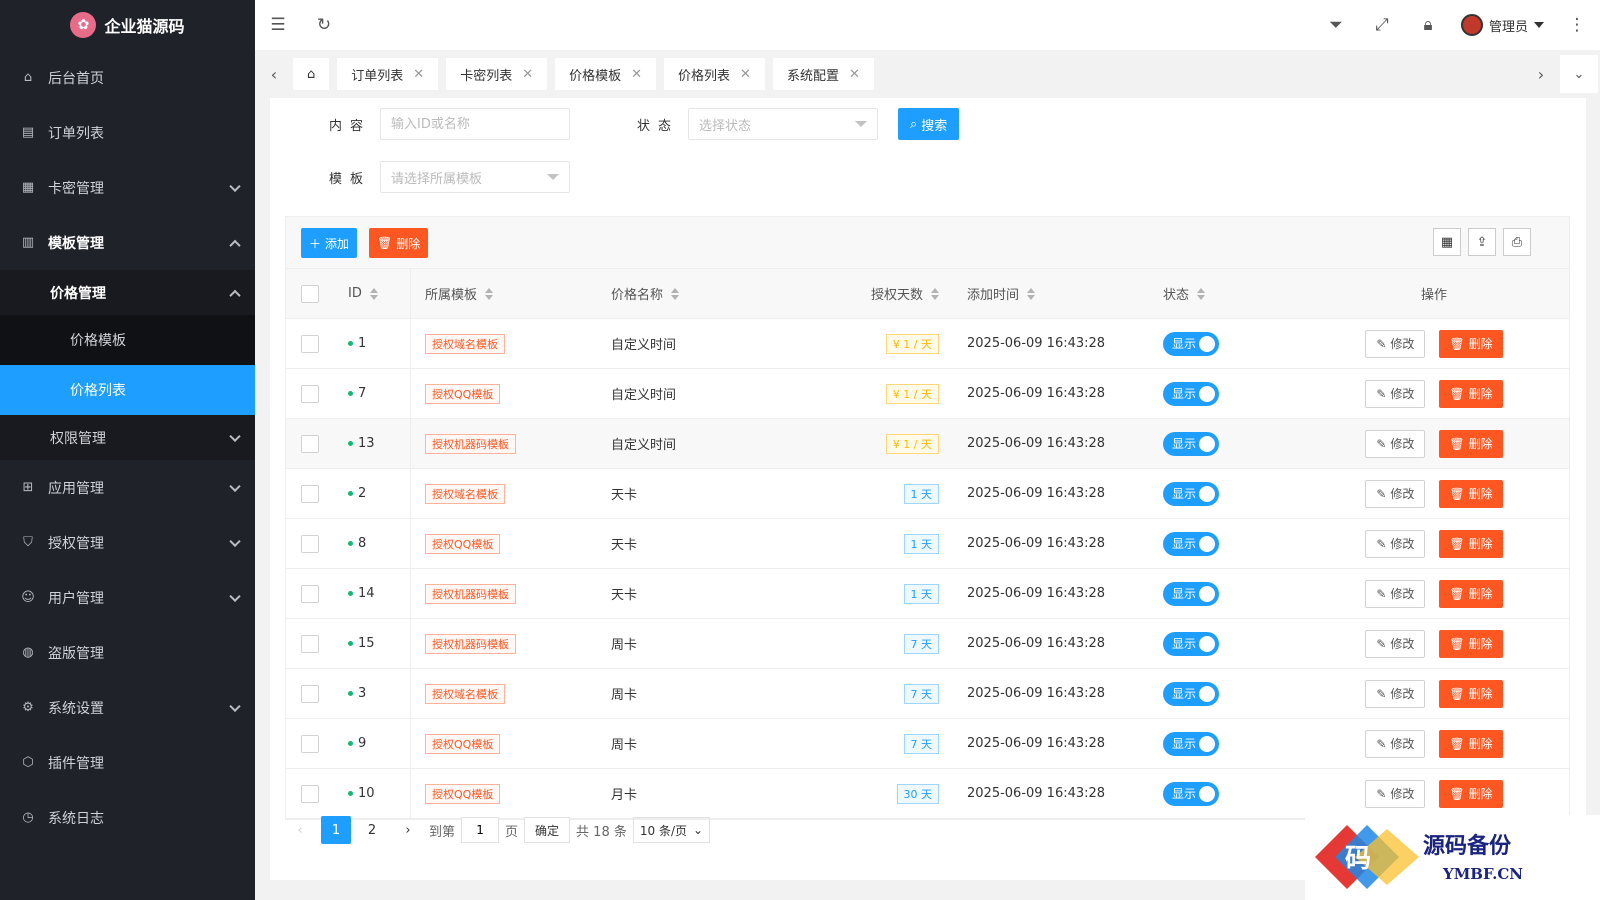  What do you see at coordinates (783, 124) in the screenshot?
I see `status-select: 选择状态` at bounding box center [783, 124].